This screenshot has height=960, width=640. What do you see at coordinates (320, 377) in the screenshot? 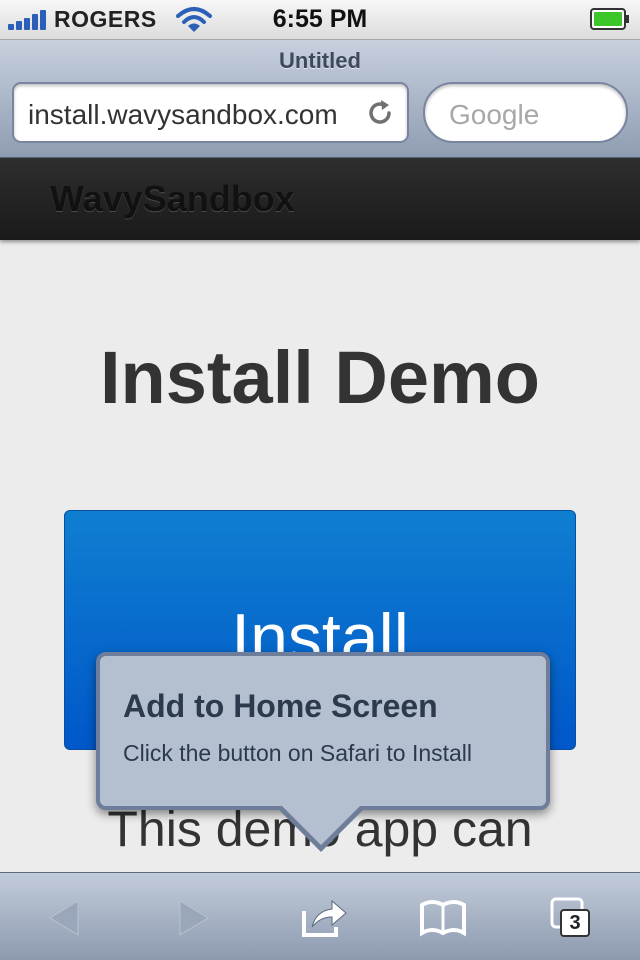
I see `page-heading: Install Demo` at bounding box center [320, 377].